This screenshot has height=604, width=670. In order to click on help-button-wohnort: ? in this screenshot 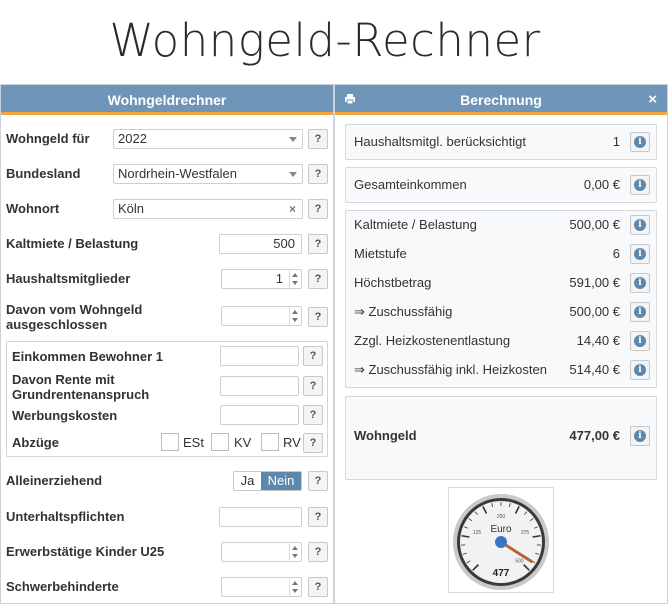, I will do `click(318, 209)`.